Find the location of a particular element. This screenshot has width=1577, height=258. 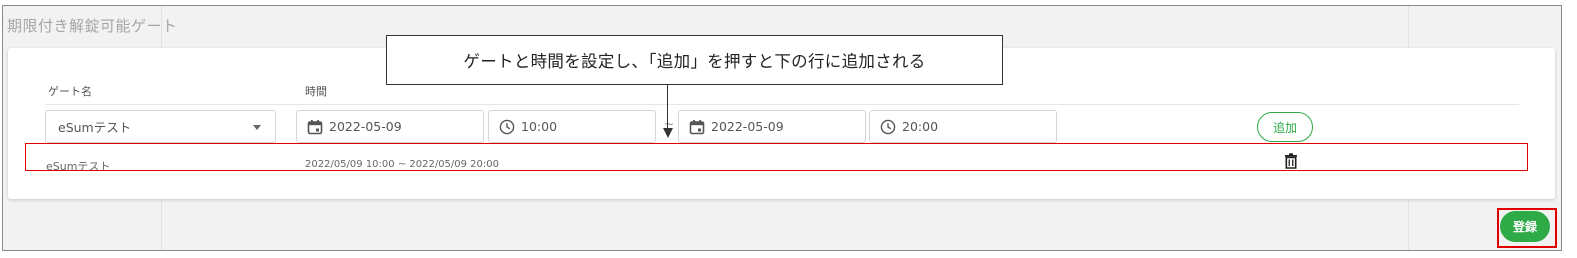

section-title: 期限付き解錠可能ゲート is located at coordinates (92, 26).